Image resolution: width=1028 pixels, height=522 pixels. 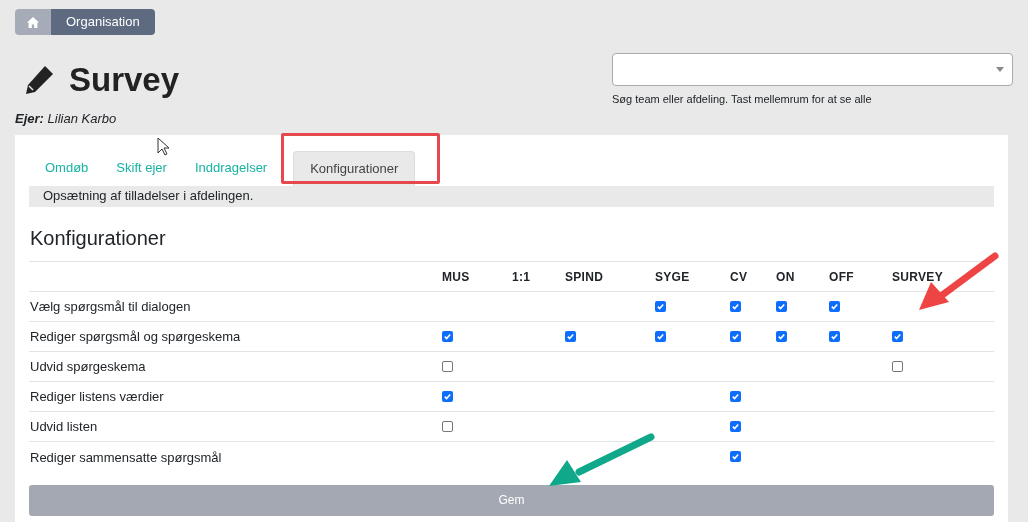 I want to click on caret-icon, so click(x=1000, y=69).